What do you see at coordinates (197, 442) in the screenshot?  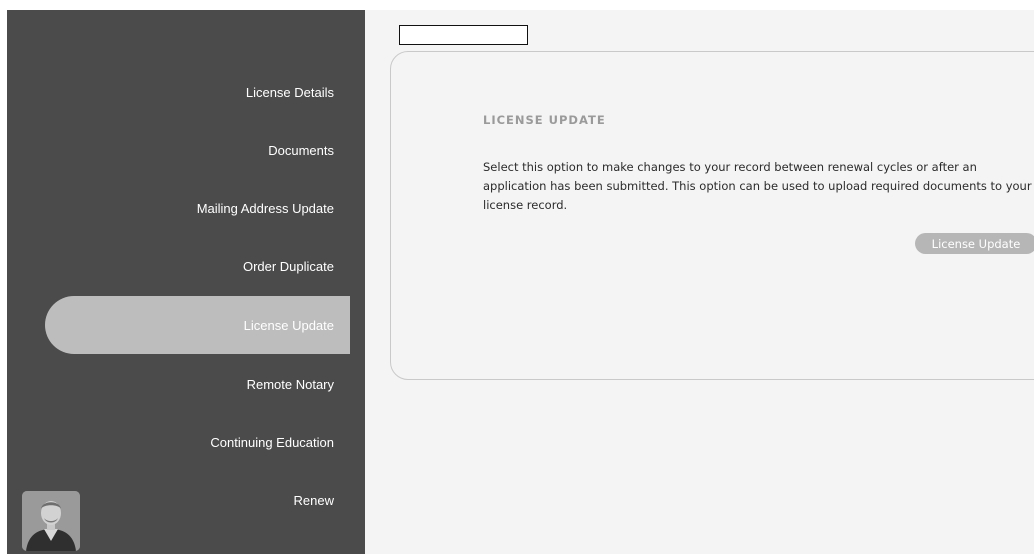 I see `sidebar-item-continuing-education: Continuing Education` at bounding box center [197, 442].